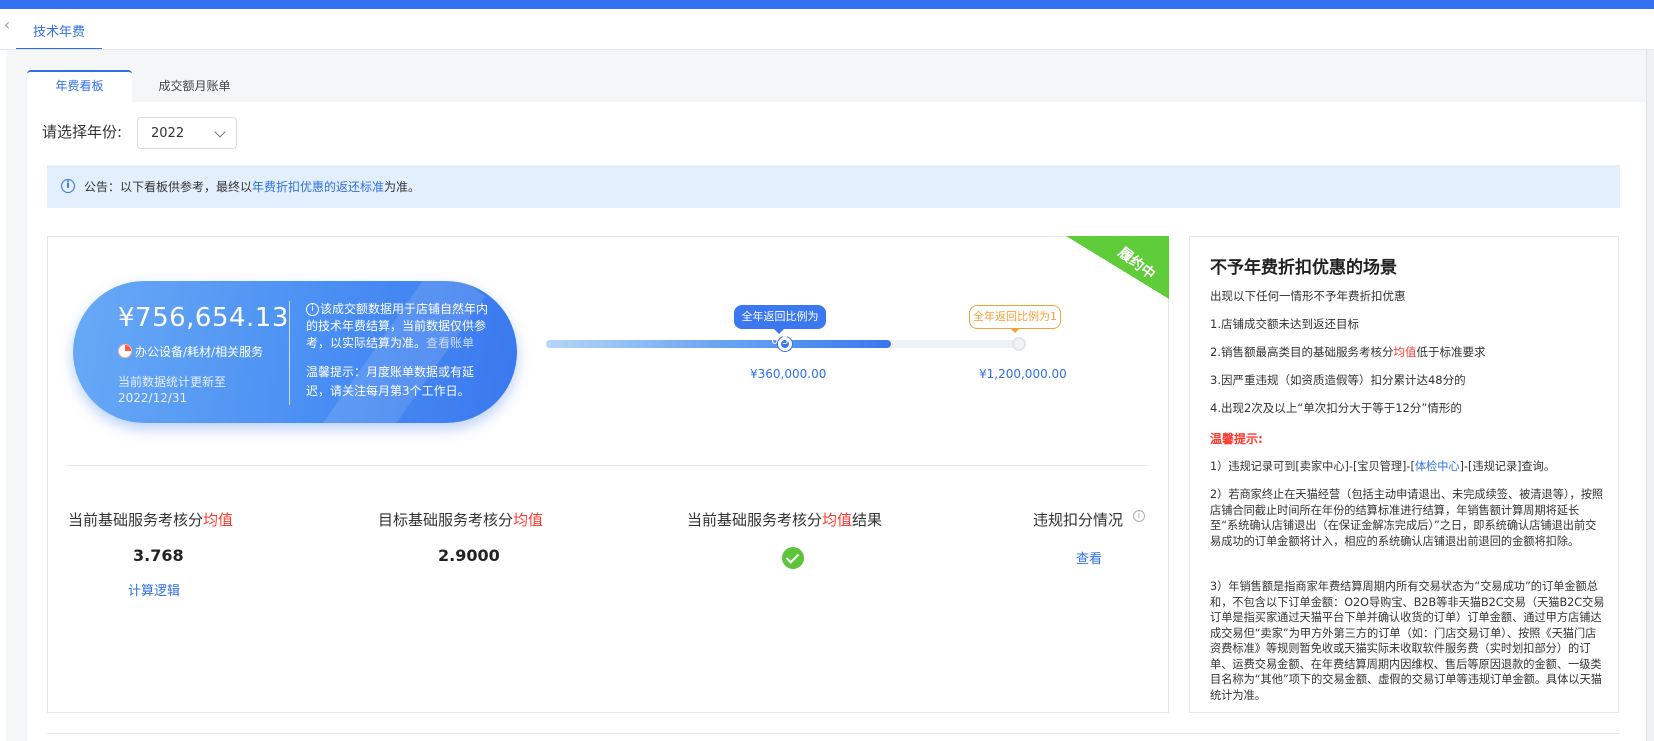 This screenshot has width=1654, height=741. What do you see at coordinates (1451, 352) in the screenshot?
I see `rule-text: 低于标准要求` at bounding box center [1451, 352].